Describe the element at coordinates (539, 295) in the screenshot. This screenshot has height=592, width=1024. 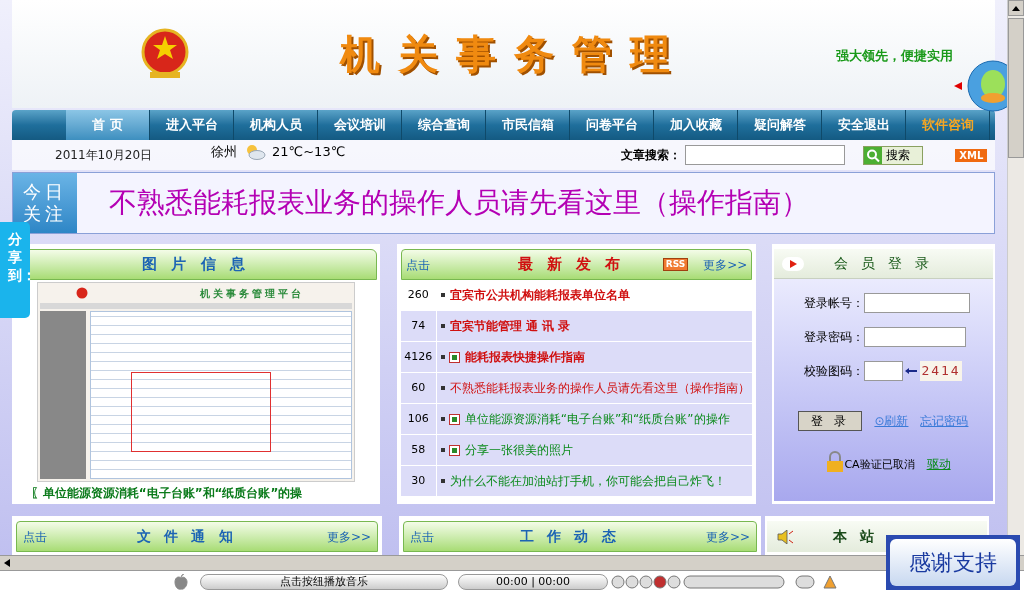
I see `news-link: 宜宾市公共机构能耗报表单位名单` at that location.